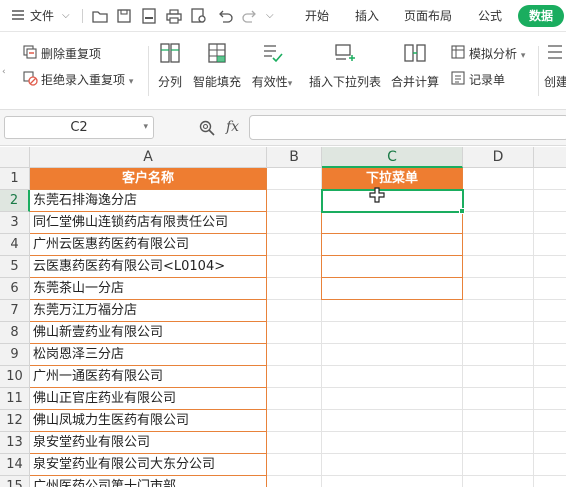 This screenshot has width=566, height=487. Describe the element at coordinates (15, 399) in the screenshot. I see `row-header: 11` at that location.